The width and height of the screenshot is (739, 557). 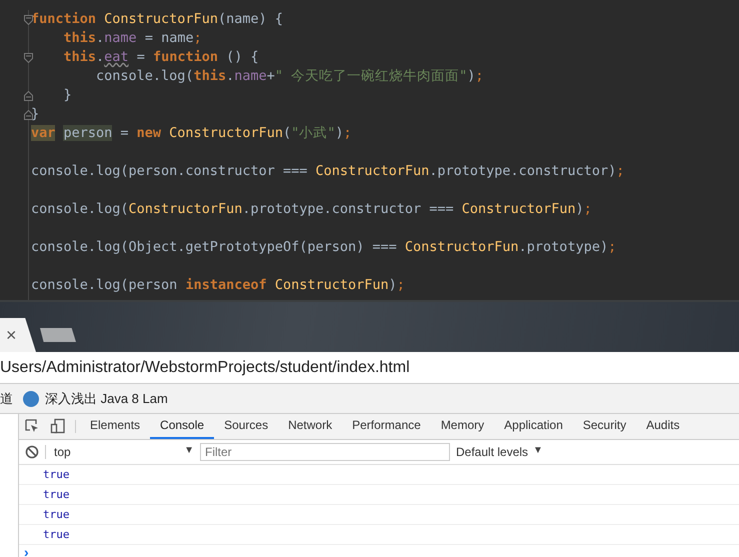 What do you see at coordinates (182, 426) in the screenshot?
I see `devtools-tab: Console` at bounding box center [182, 426].